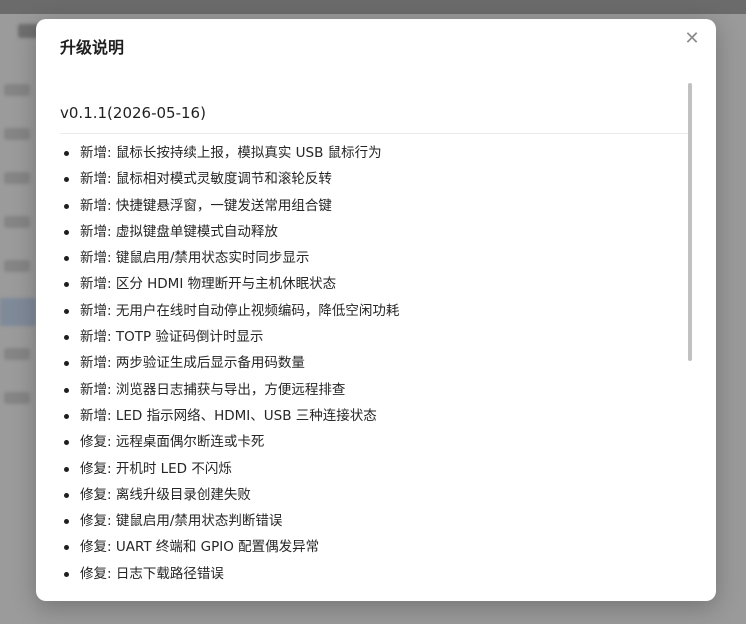 The width and height of the screenshot is (746, 624). I want to click on version-heading: v0.1.1(2026-05-16), so click(375, 112).